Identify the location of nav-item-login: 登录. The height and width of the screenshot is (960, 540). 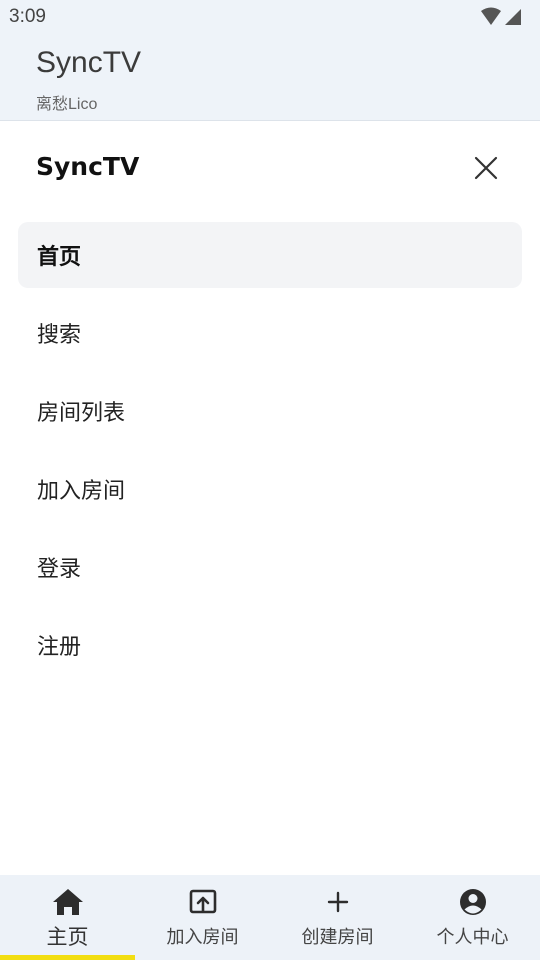
(270, 567).